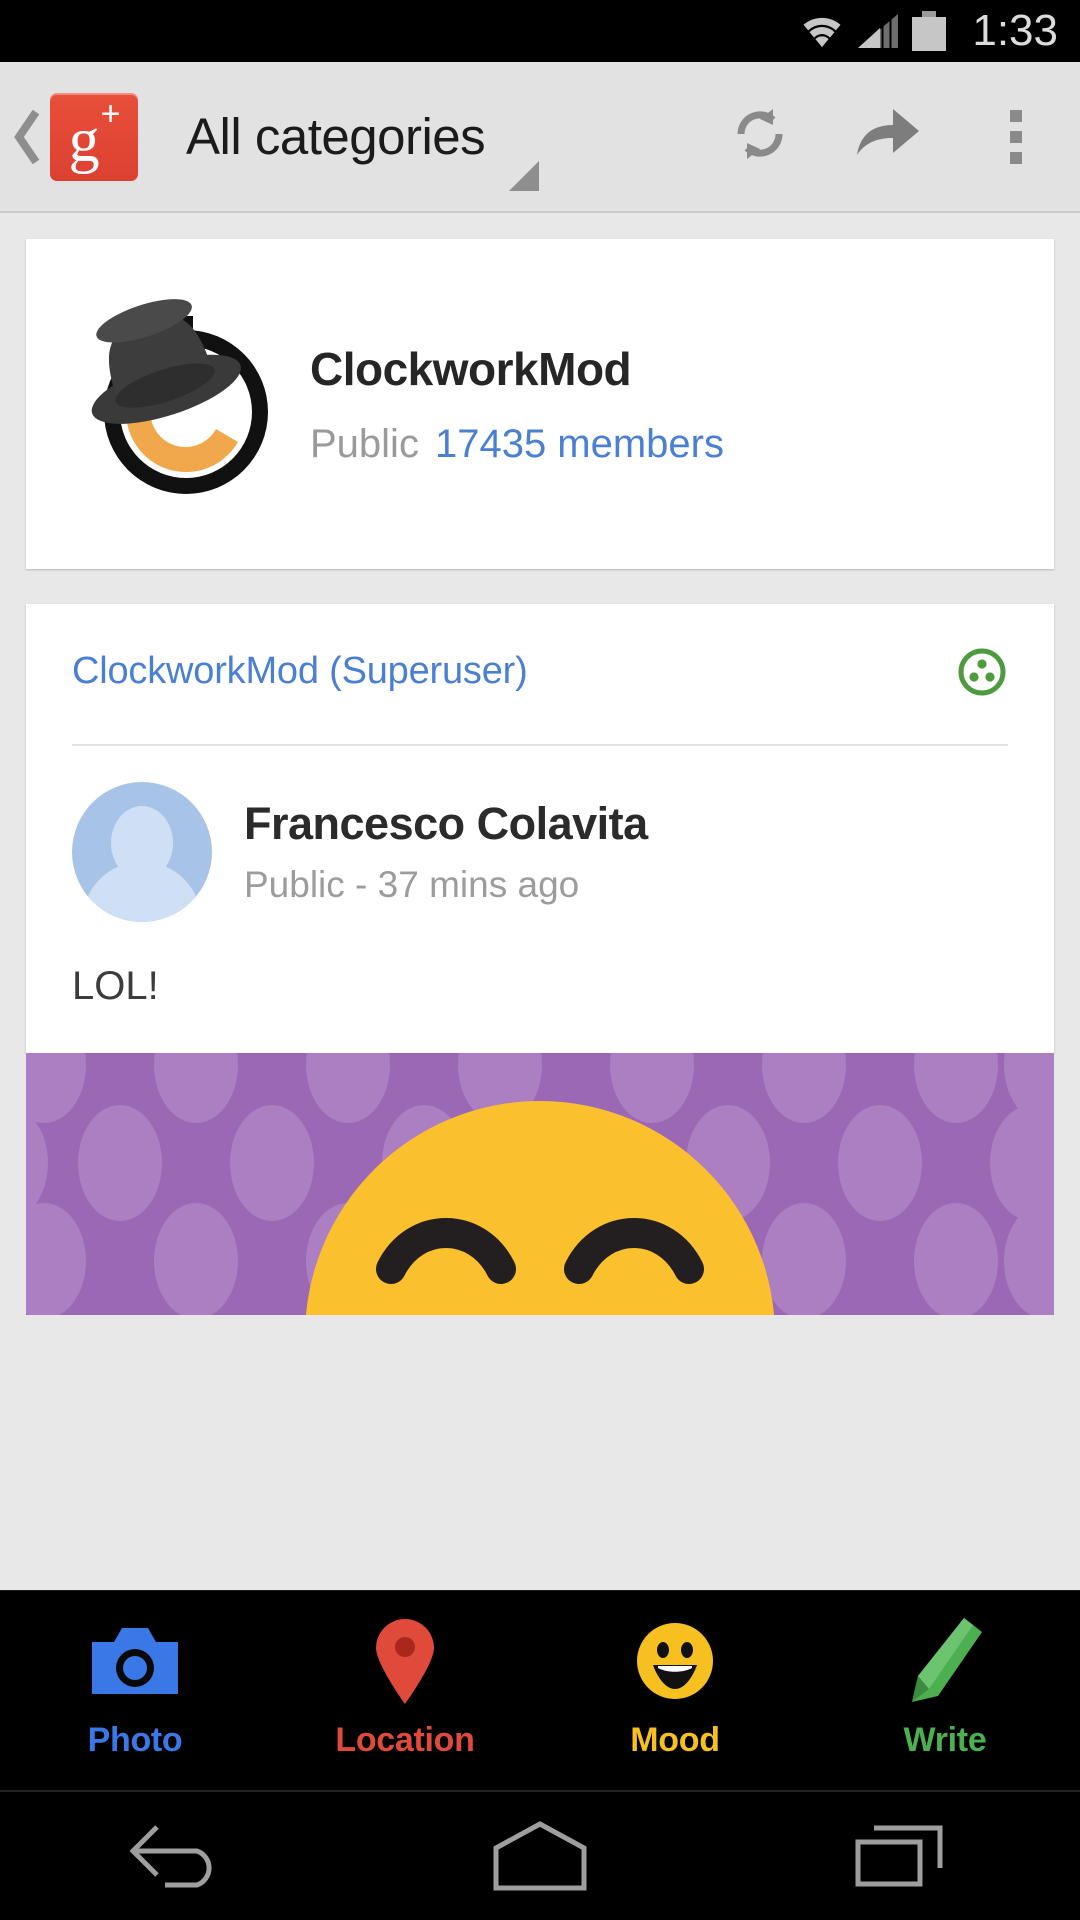 The image size is (1080, 1920). What do you see at coordinates (135, 1740) in the screenshot?
I see `toolbar-label-photo: Photo` at bounding box center [135, 1740].